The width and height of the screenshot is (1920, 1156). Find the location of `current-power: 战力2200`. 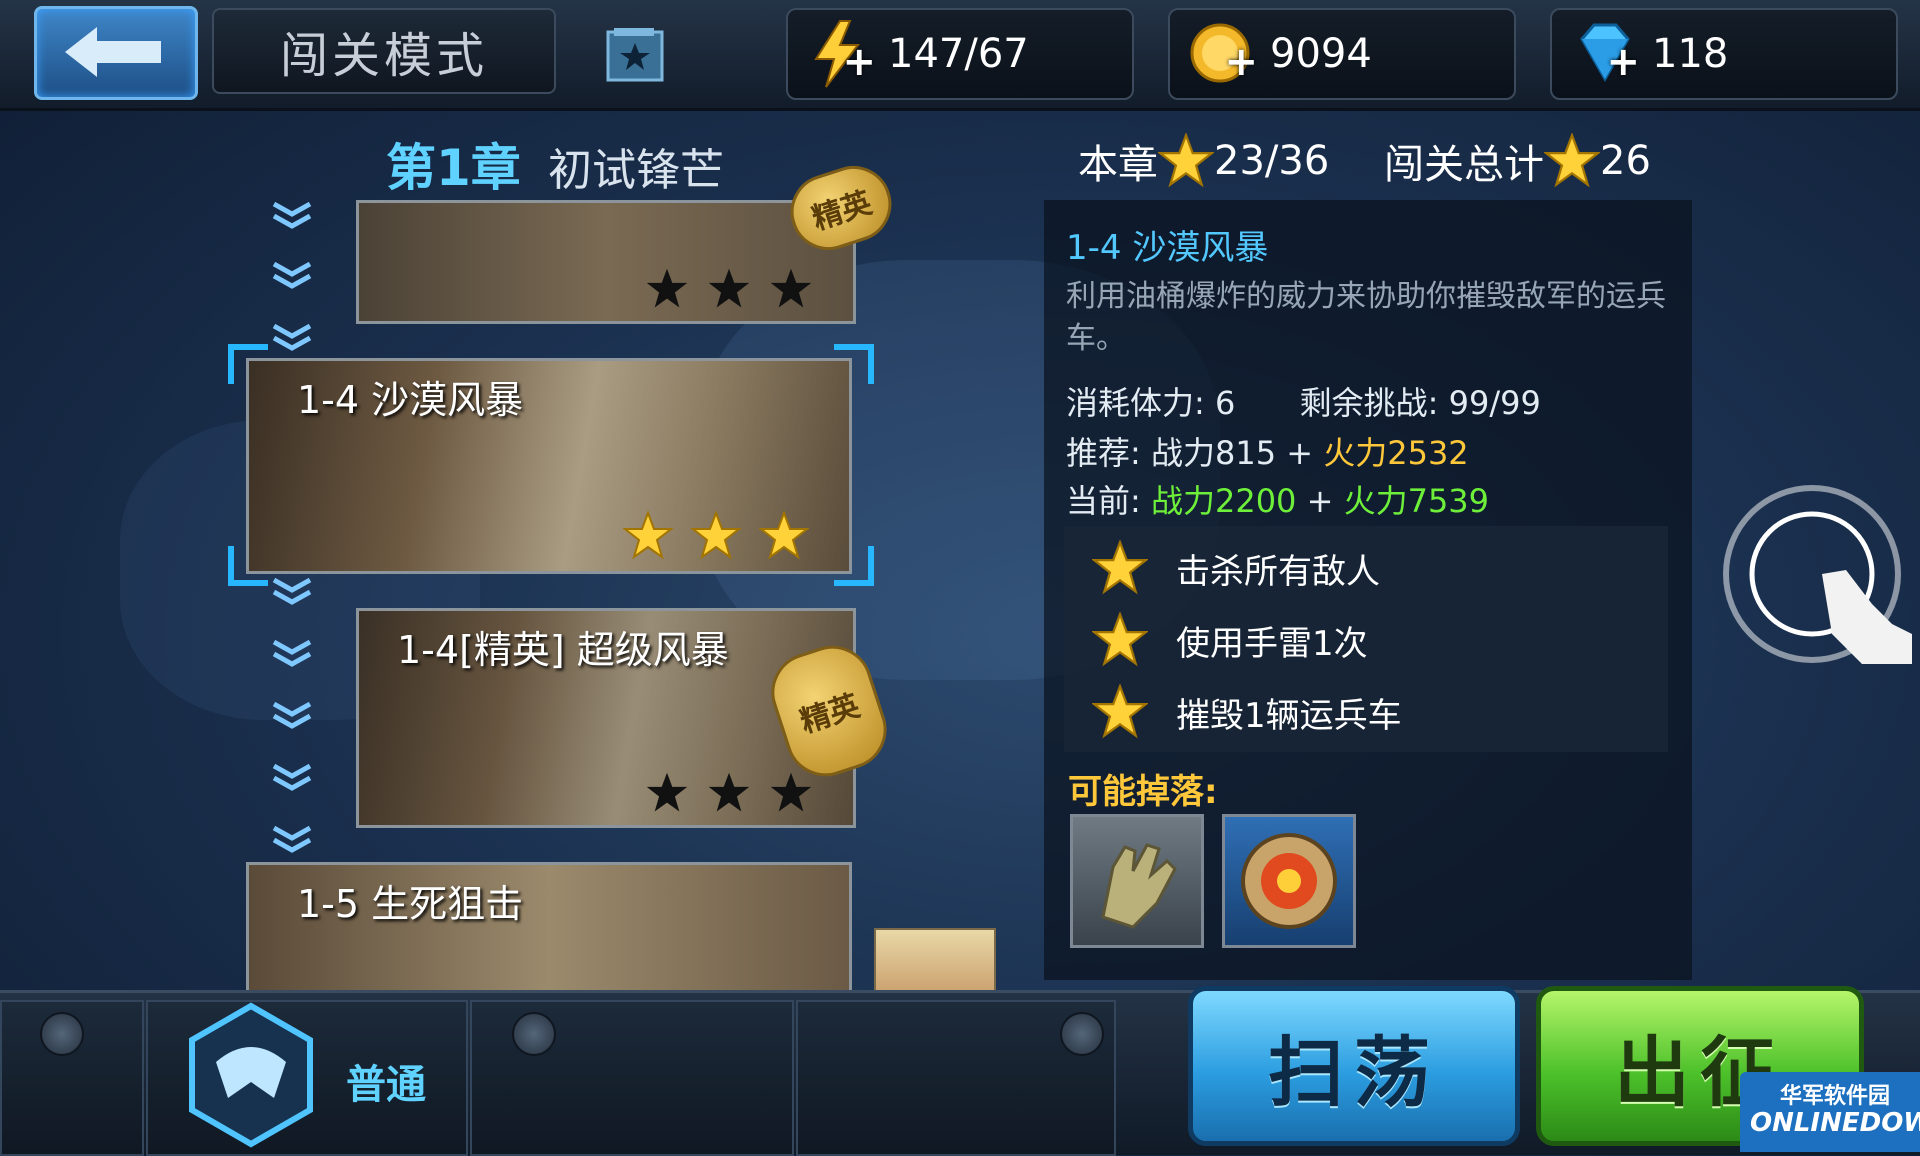

current-power: 战力2200 is located at coordinates (1223, 501).